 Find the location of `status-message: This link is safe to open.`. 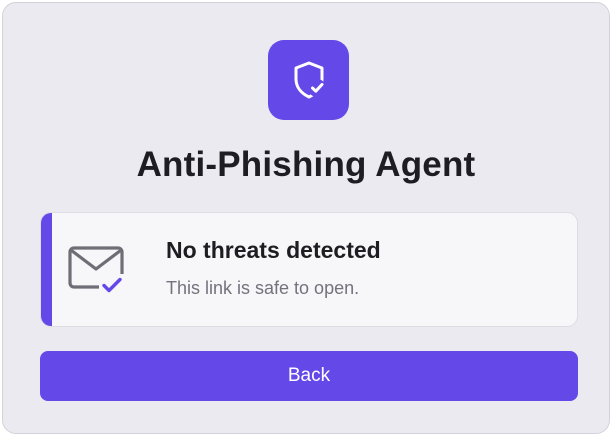

status-message: This link is safe to open. is located at coordinates (263, 288).